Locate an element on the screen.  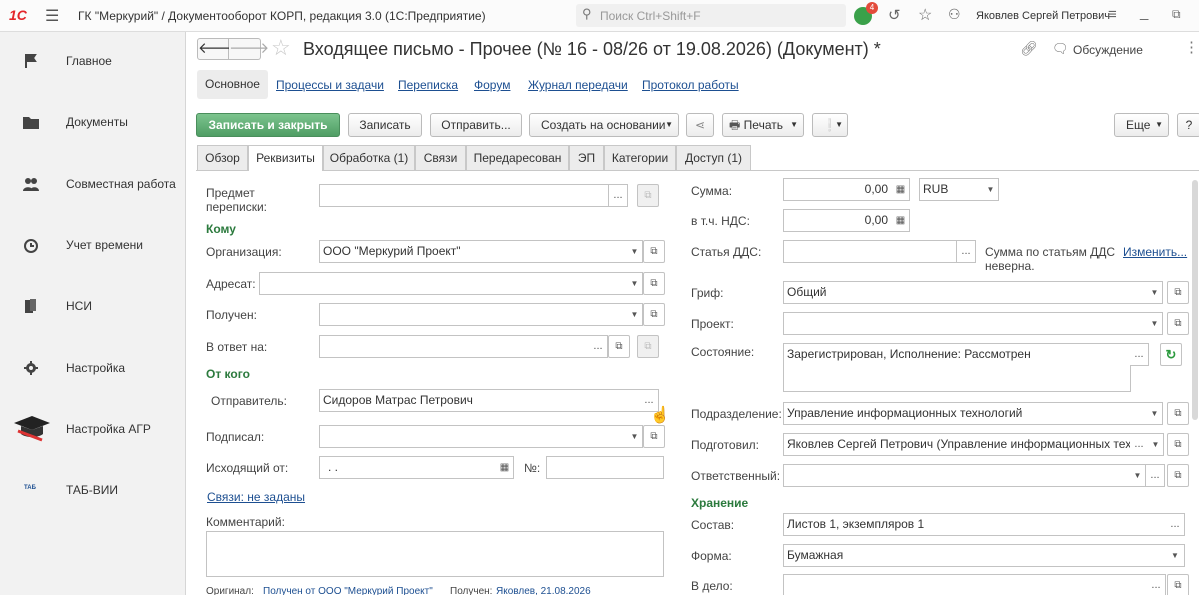
nav-work-log: Протокол работы is located at coordinates (690, 85).